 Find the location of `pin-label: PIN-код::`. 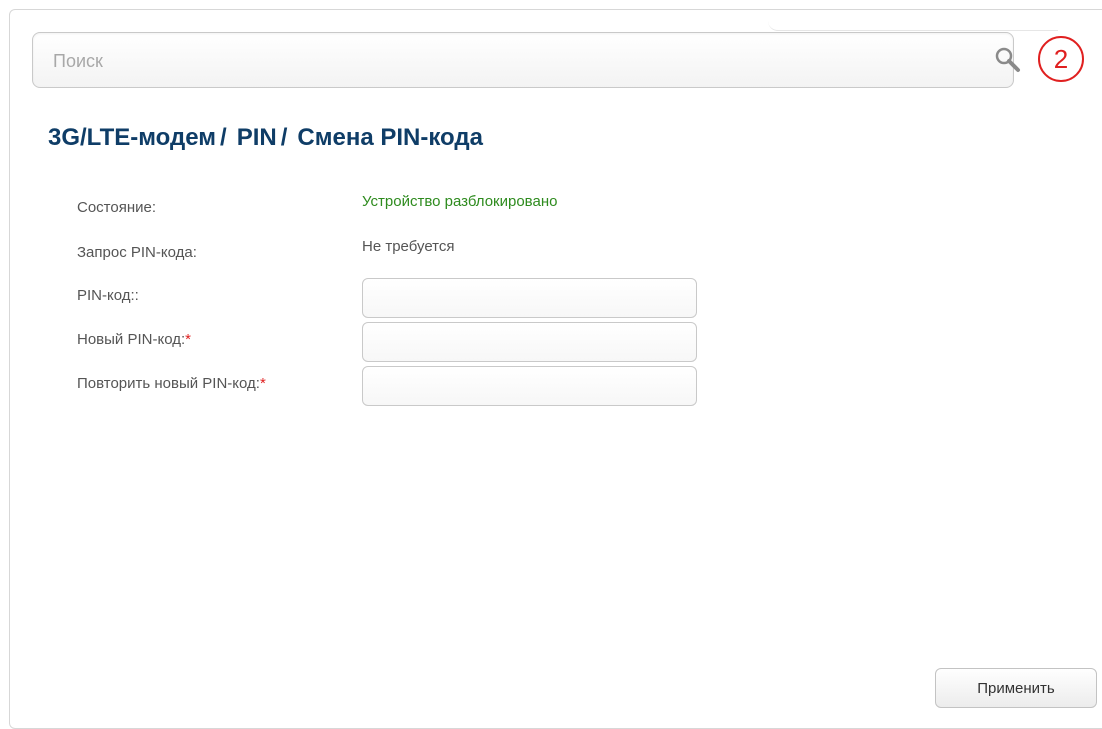

pin-label: PIN-код:: is located at coordinates (108, 295).